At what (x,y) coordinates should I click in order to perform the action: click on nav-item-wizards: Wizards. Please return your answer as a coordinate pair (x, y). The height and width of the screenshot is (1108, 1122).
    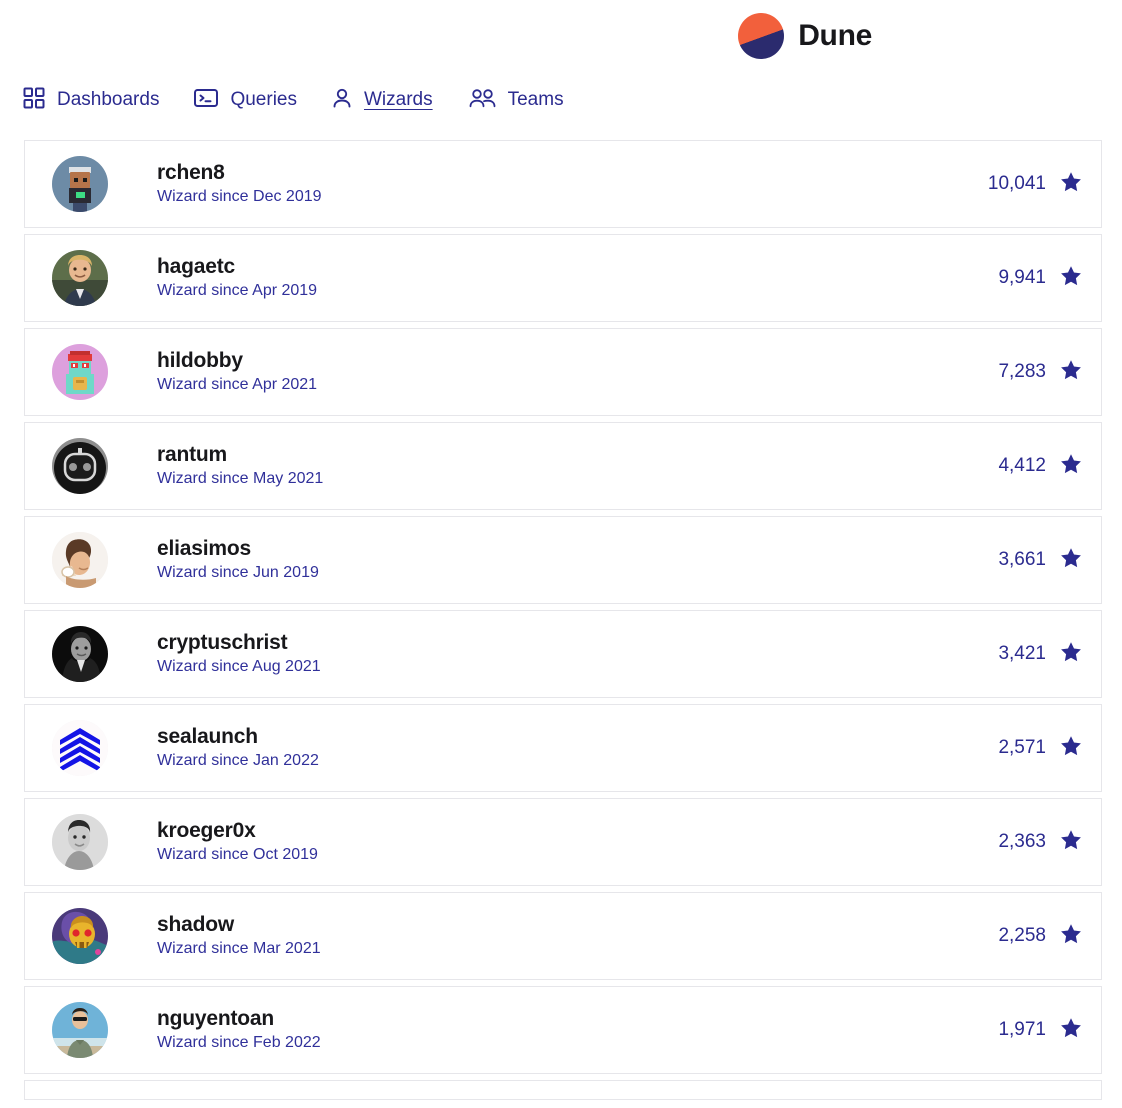
    Looking at the image, I should click on (382, 100).